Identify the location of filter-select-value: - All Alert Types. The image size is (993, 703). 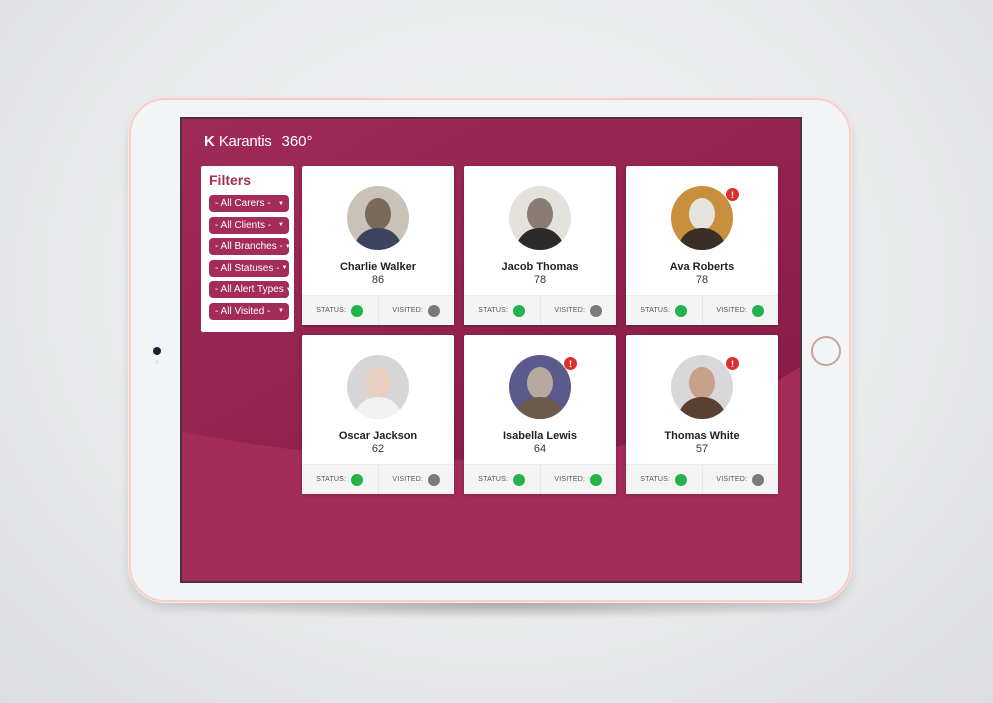
(249, 289).